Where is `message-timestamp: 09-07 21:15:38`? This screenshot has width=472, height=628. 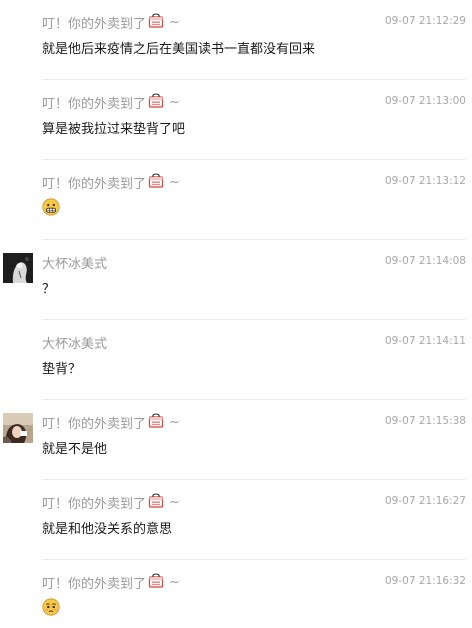
message-timestamp: 09-07 21:15:38 is located at coordinates (425, 421).